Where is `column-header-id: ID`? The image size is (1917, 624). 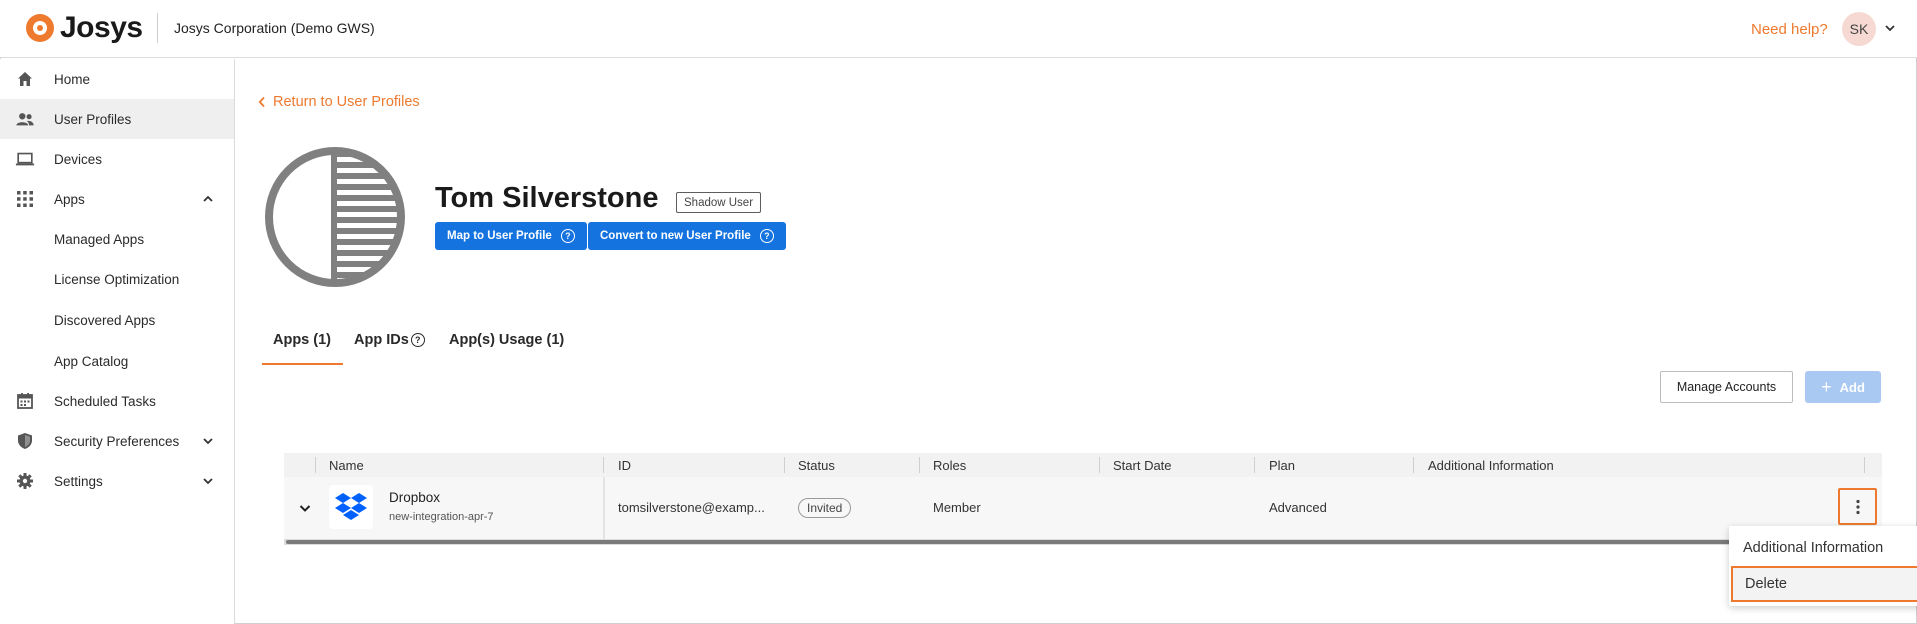
column-header-id: ID is located at coordinates (624, 465).